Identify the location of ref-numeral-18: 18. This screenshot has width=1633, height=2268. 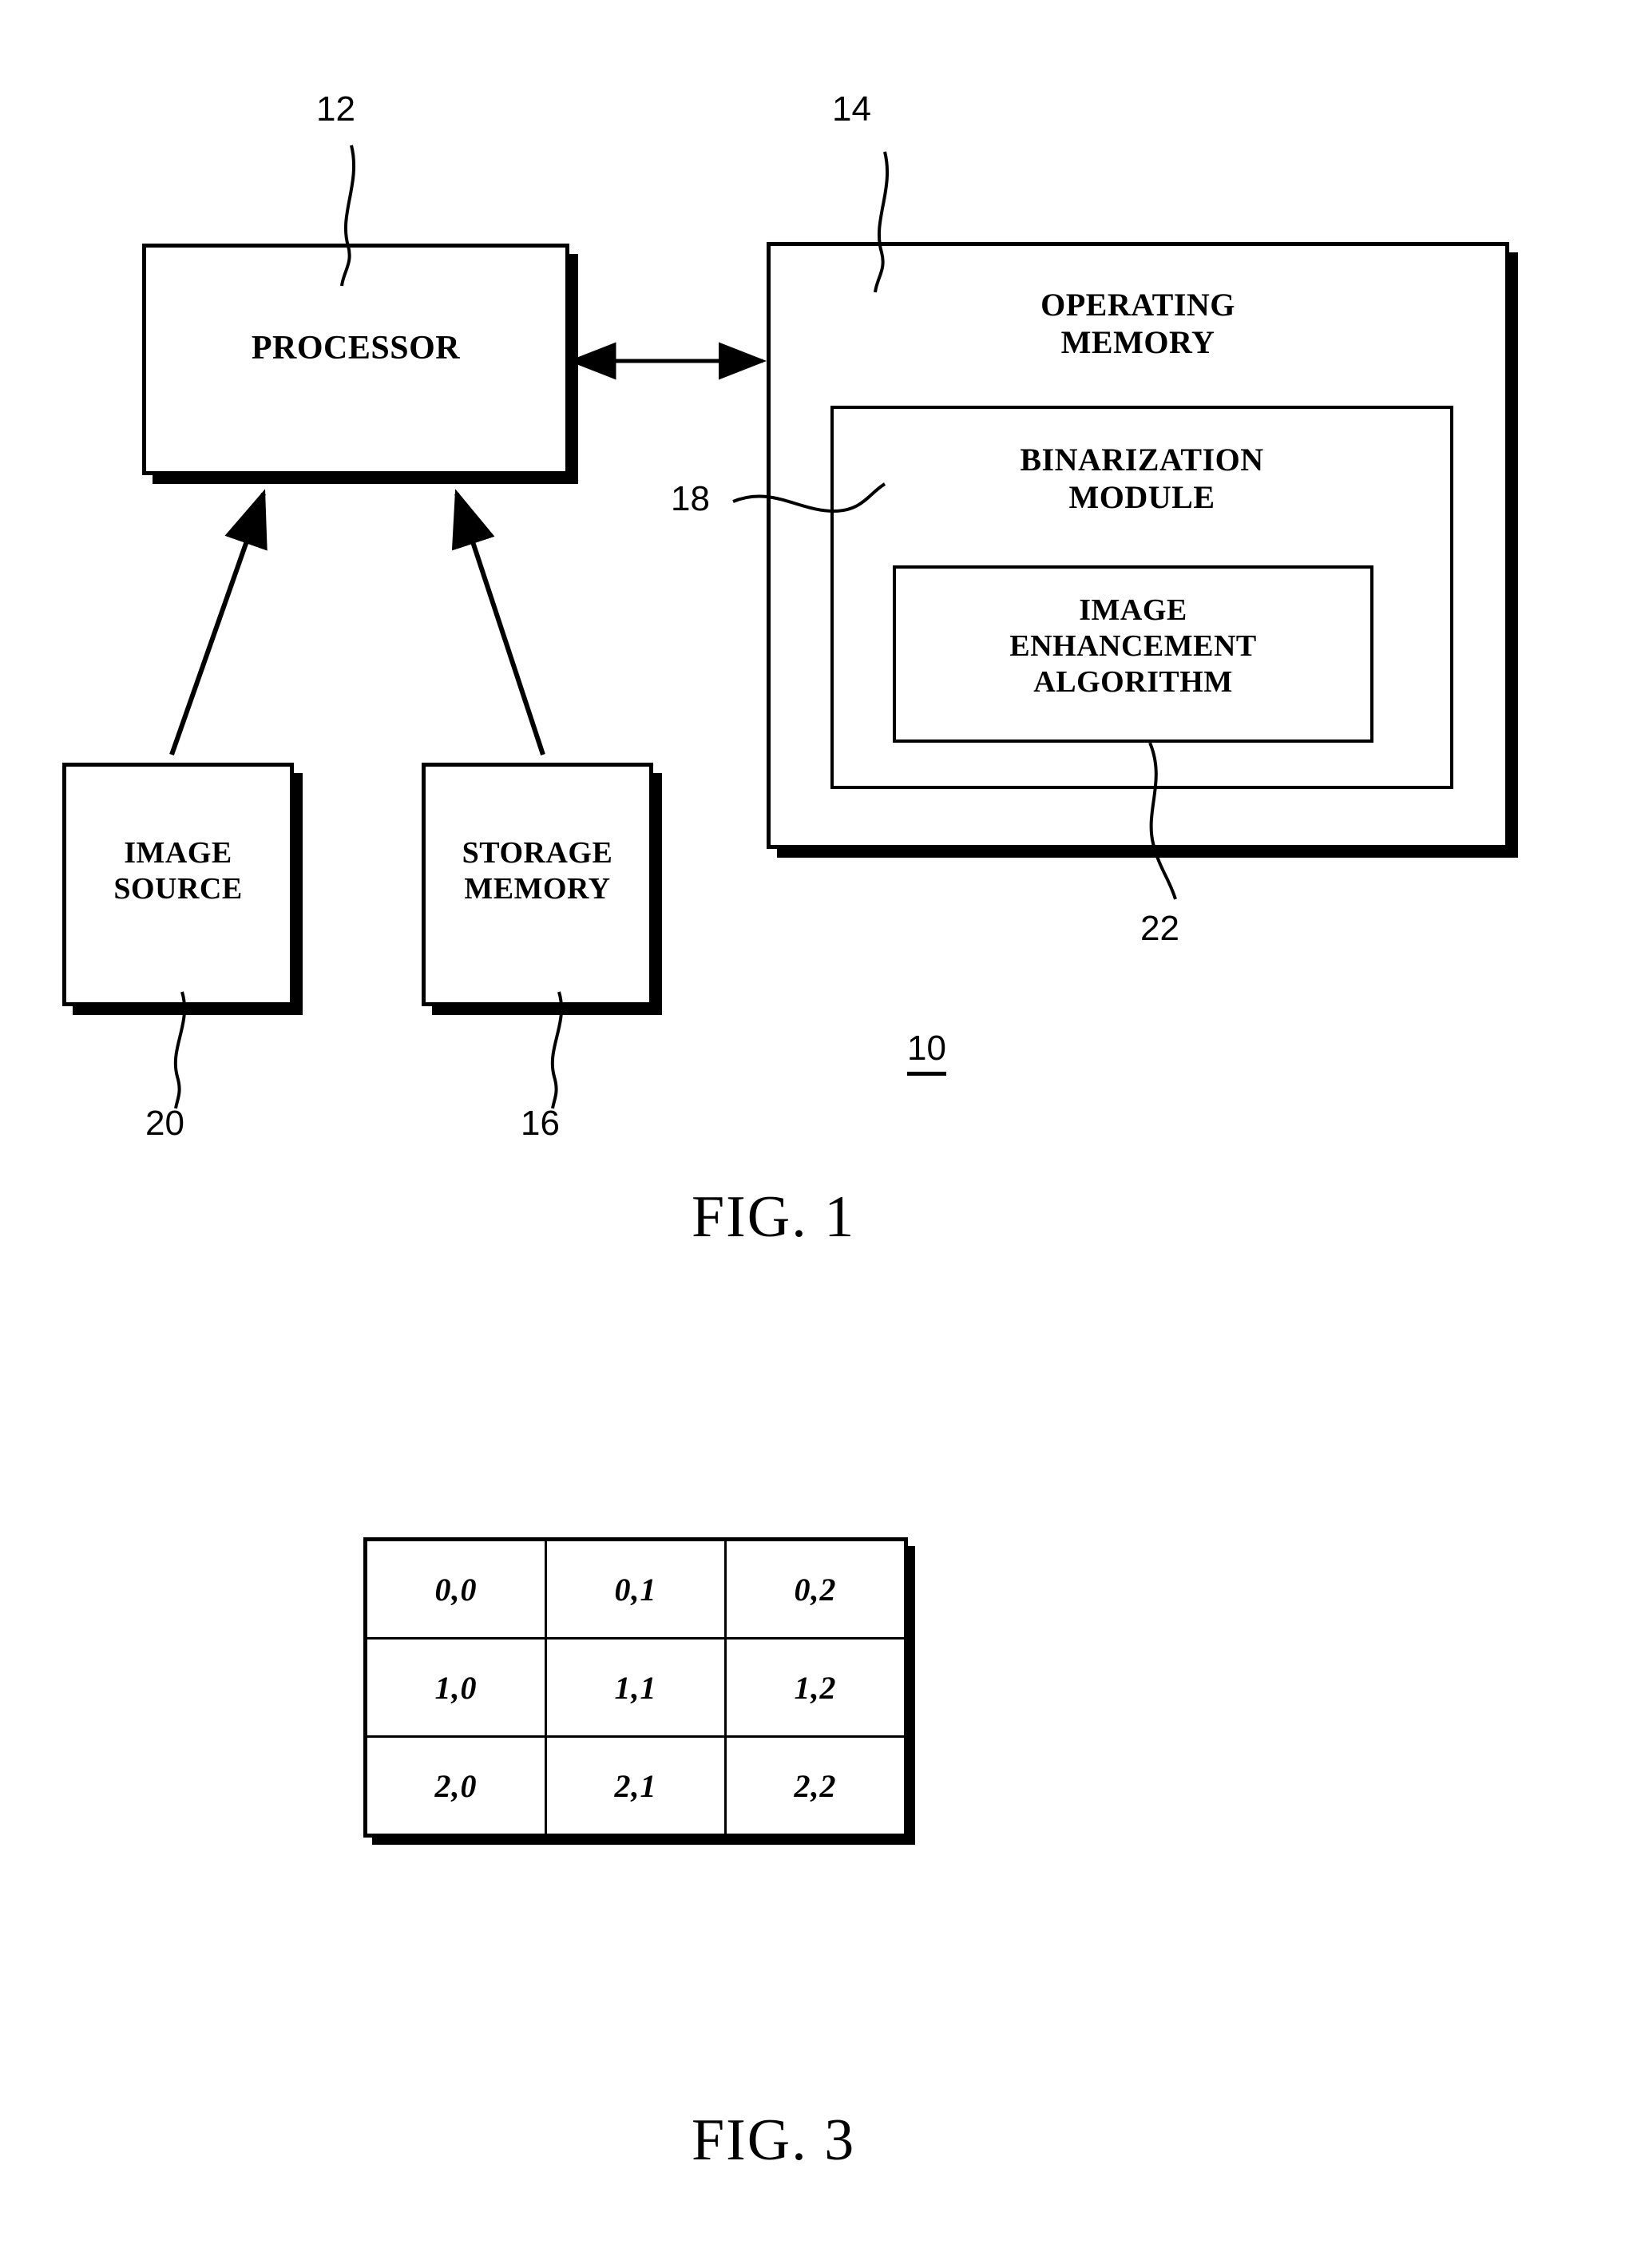
(691, 499).